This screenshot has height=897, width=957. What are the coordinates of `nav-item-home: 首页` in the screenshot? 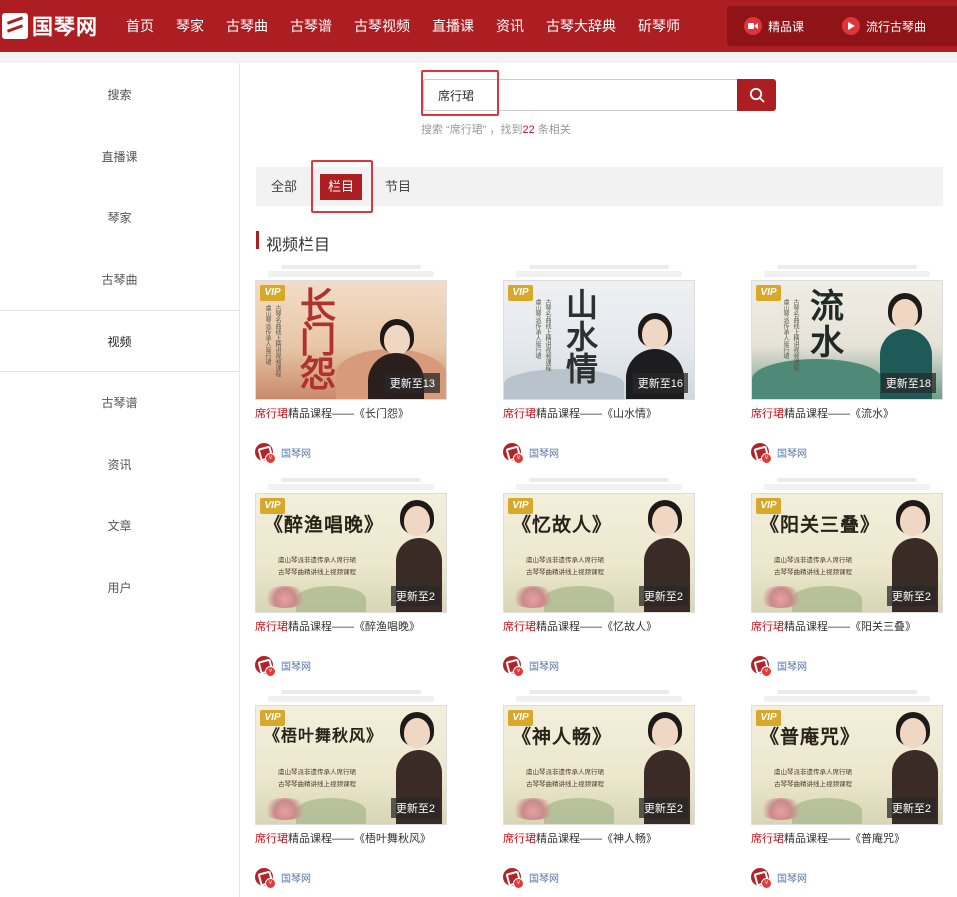 It's located at (140, 26).